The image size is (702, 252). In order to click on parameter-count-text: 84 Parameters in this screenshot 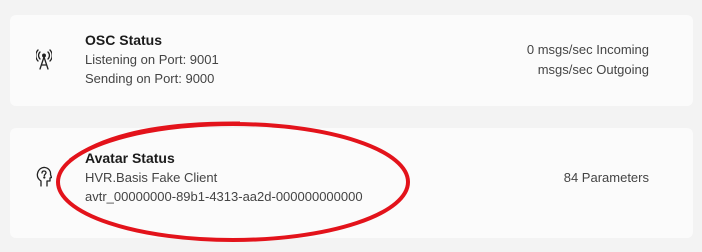, I will do `click(606, 177)`.